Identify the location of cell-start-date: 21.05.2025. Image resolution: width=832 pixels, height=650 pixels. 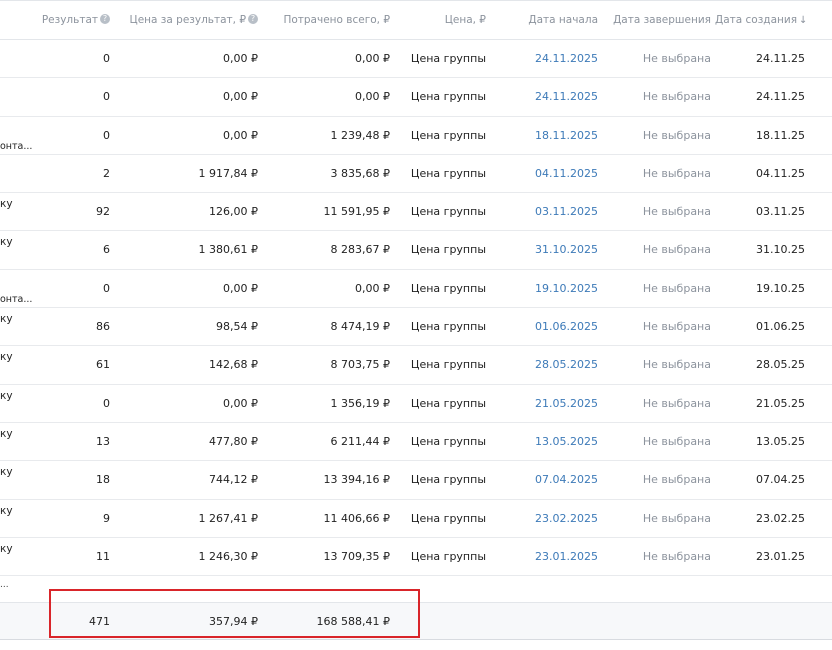
(549, 404).